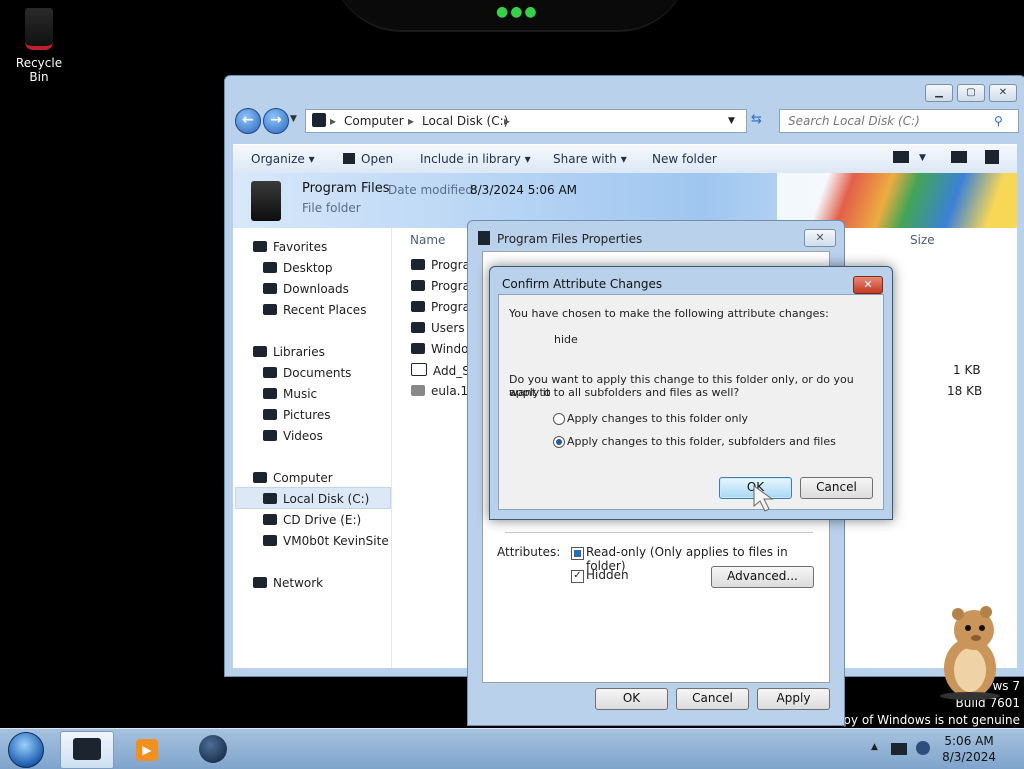 The image size is (1024, 769). I want to click on readonly-checkbox, so click(577, 553).